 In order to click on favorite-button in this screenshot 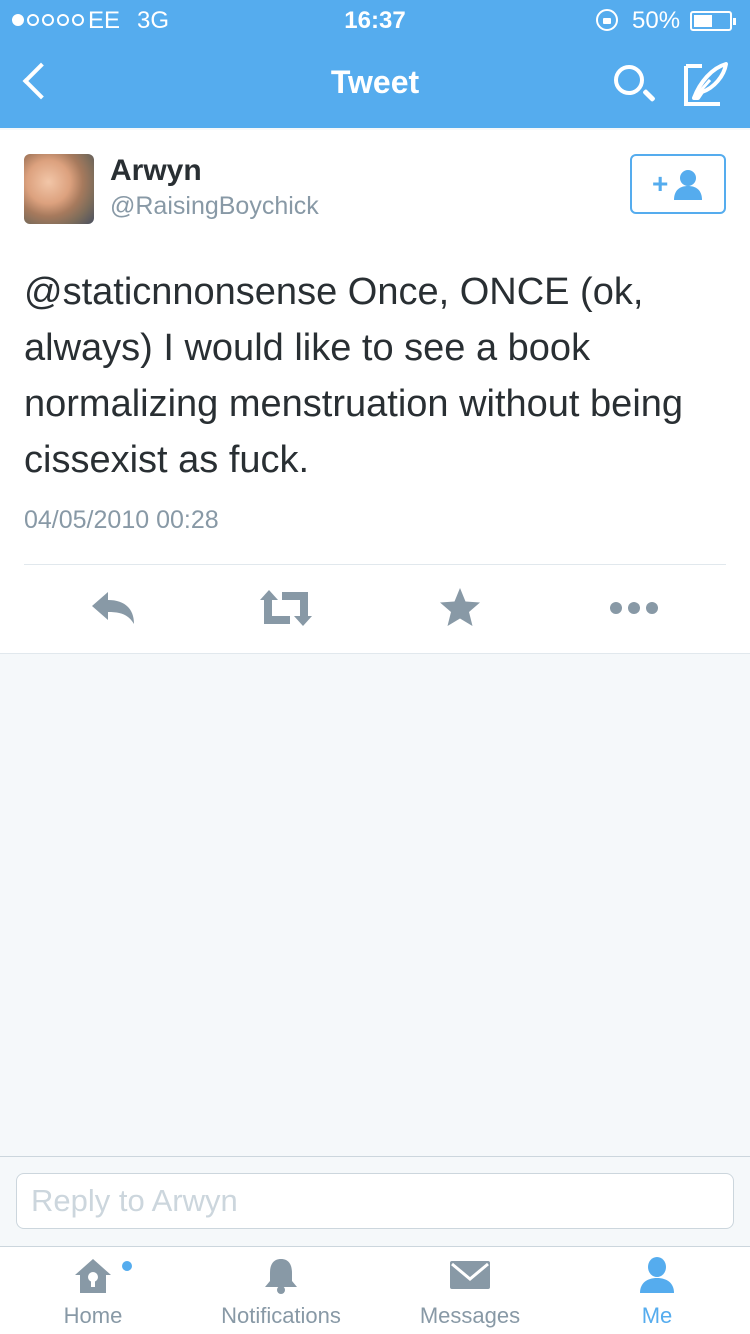, I will do `click(460, 608)`.